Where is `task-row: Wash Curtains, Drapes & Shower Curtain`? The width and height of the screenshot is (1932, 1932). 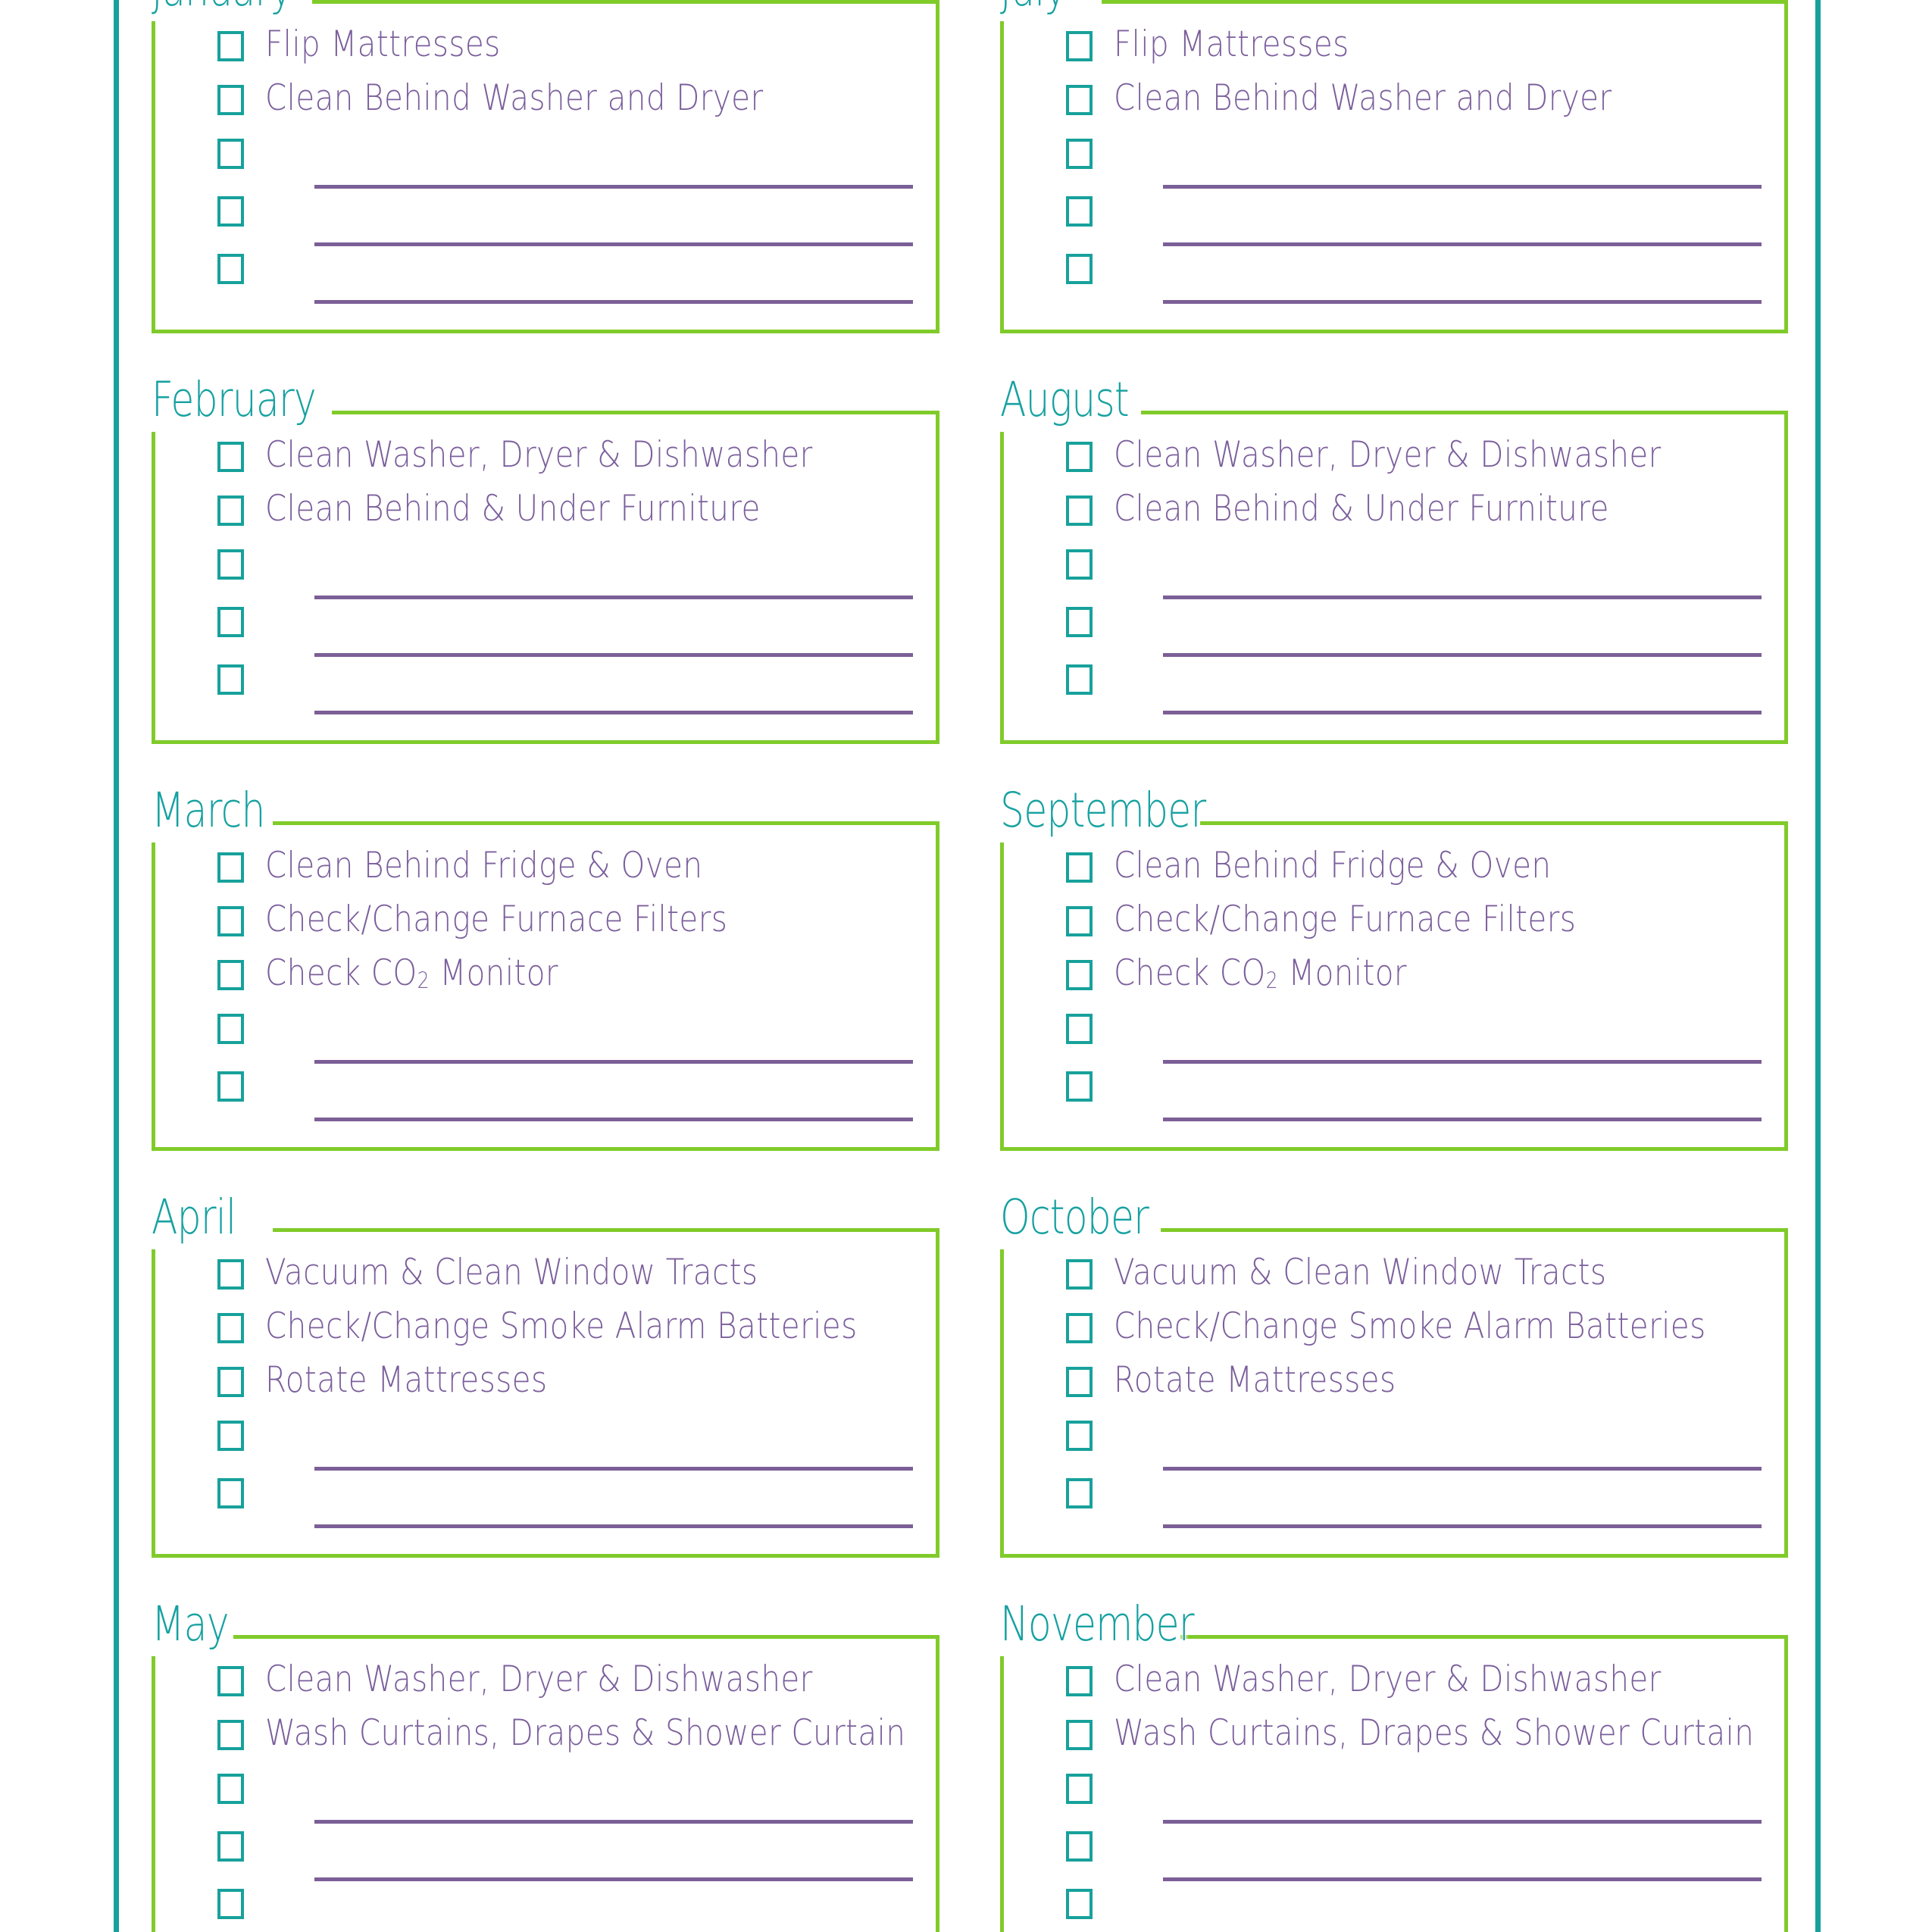 task-row: Wash Curtains, Drapes & Shower Curtain is located at coordinates (538, 1739).